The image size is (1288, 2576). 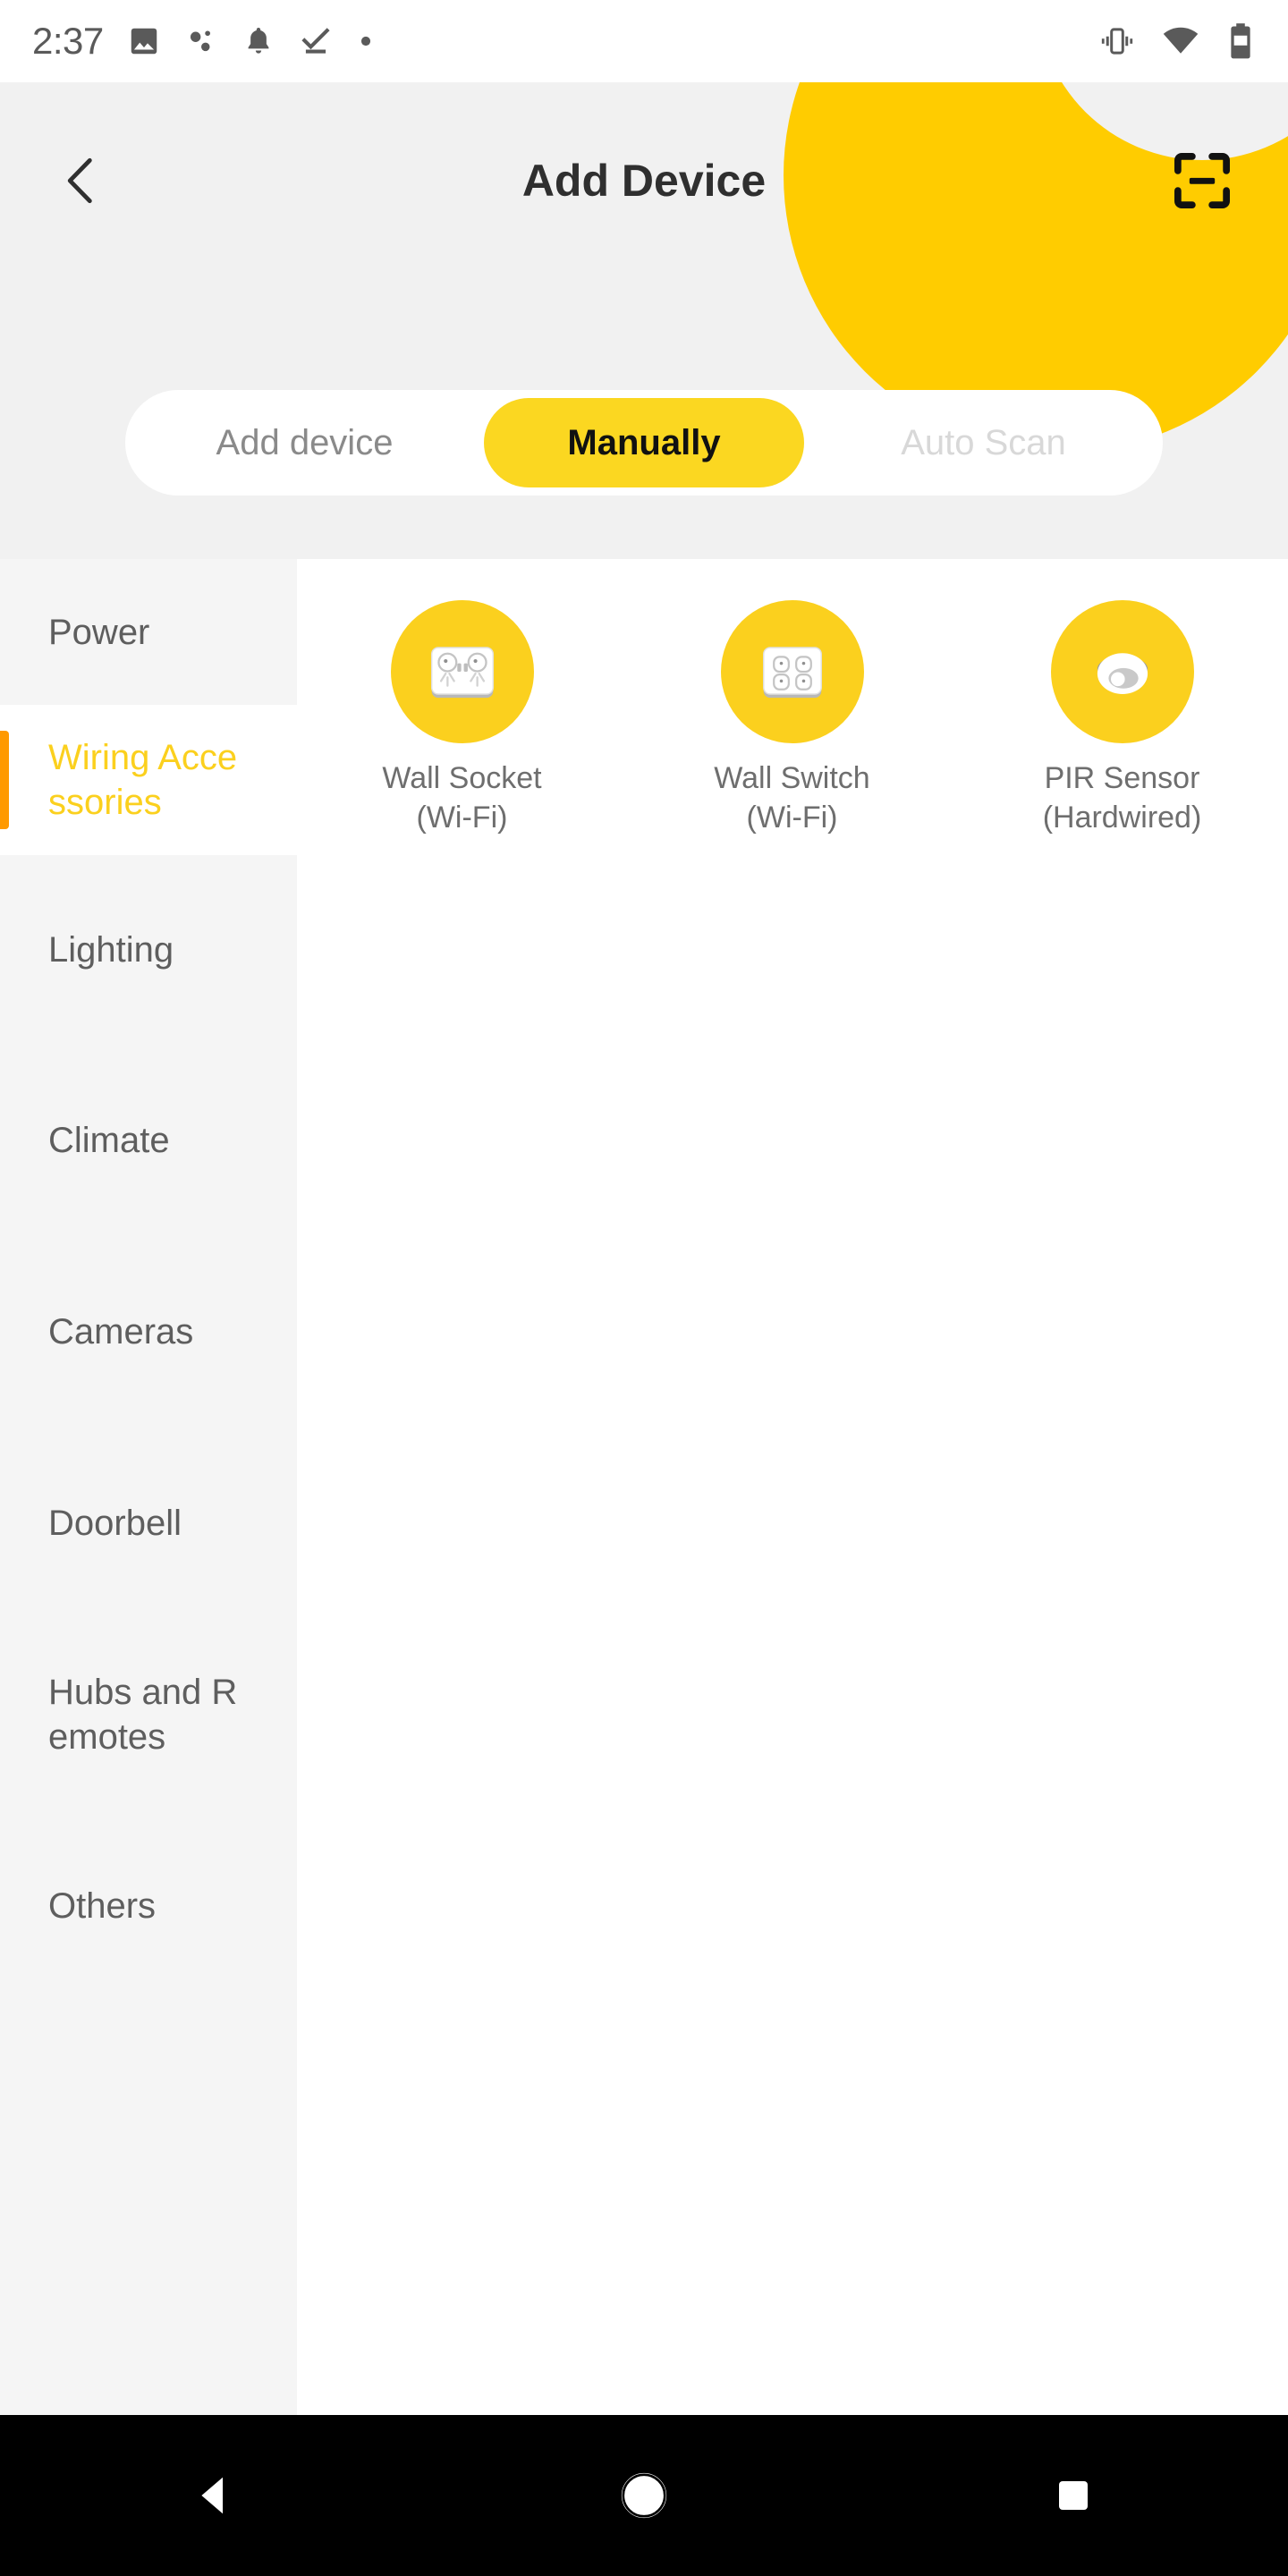 I want to click on sidebar-item-wiring-accessories: Wiring Accessories, so click(x=148, y=780).